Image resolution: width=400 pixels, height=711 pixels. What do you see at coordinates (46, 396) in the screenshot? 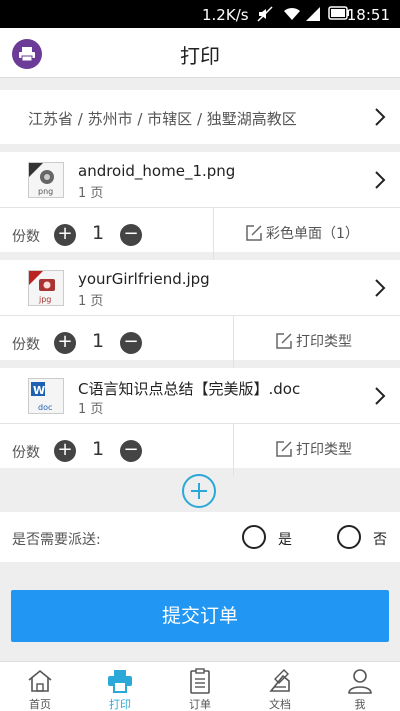
I see `word-file-icon: W doc` at bounding box center [46, 396].